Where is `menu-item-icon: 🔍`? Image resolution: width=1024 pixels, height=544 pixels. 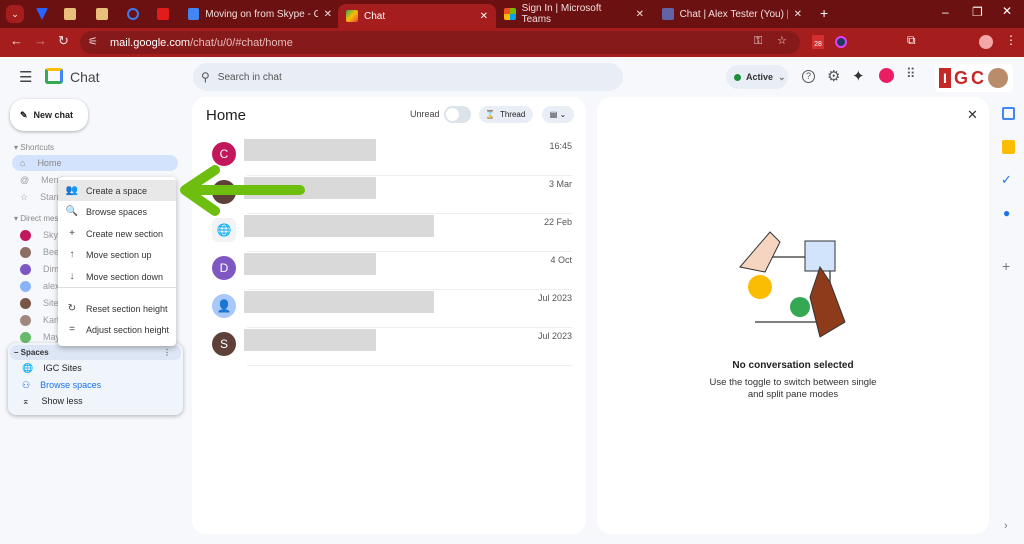
menu-item-icon: 🔍 is located at coordinates (72, 211).